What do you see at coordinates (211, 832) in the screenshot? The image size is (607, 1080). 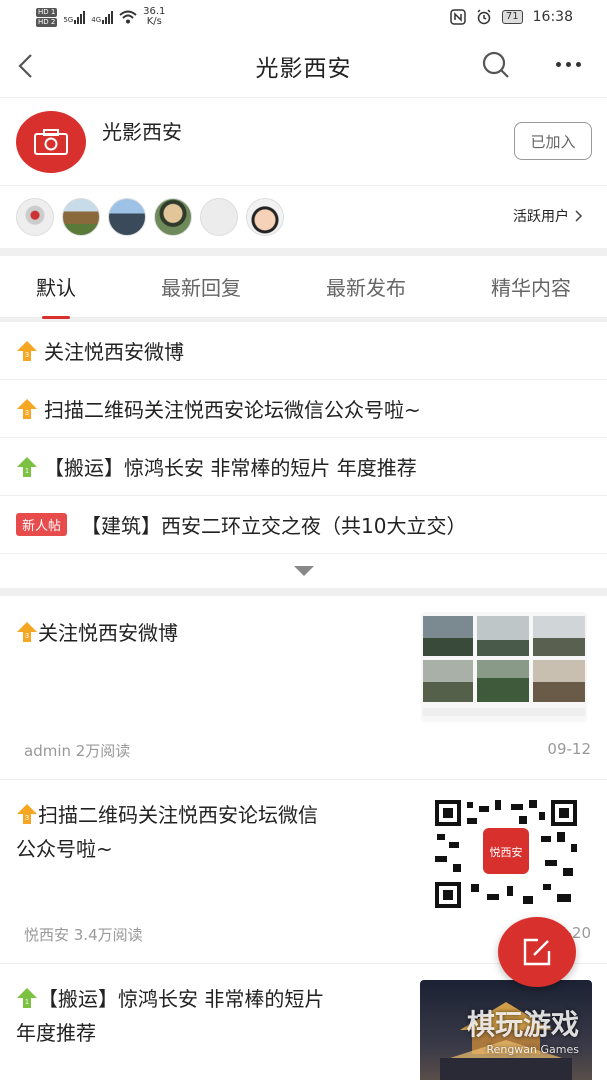 I see `feed-title: 3 扫描二维码关注悦西安论坛微信 公众号啦~` at bounding box center [211, 832].